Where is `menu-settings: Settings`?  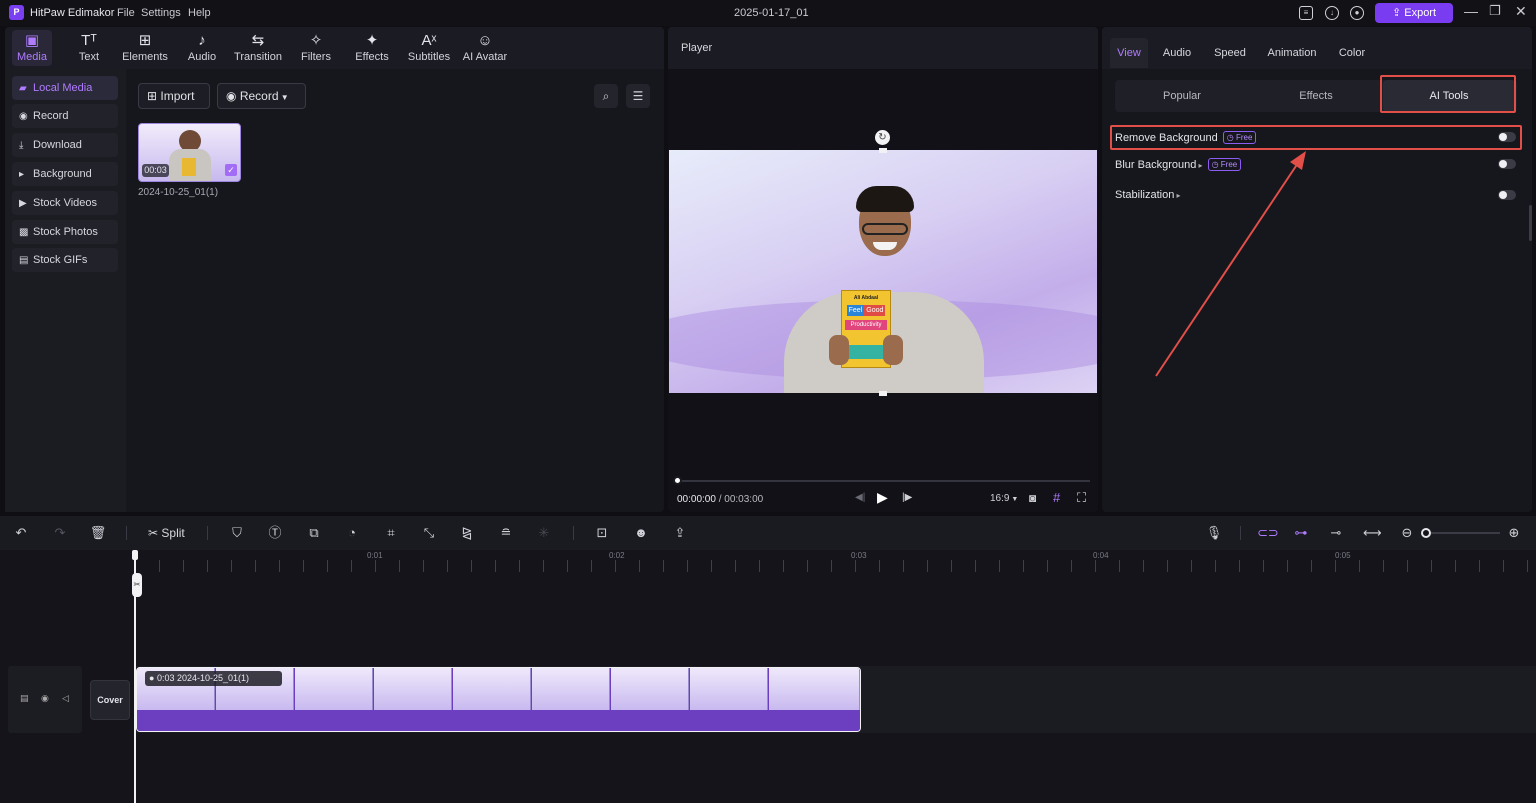 menu-settings: Settings is located at coordinates (161, 13).